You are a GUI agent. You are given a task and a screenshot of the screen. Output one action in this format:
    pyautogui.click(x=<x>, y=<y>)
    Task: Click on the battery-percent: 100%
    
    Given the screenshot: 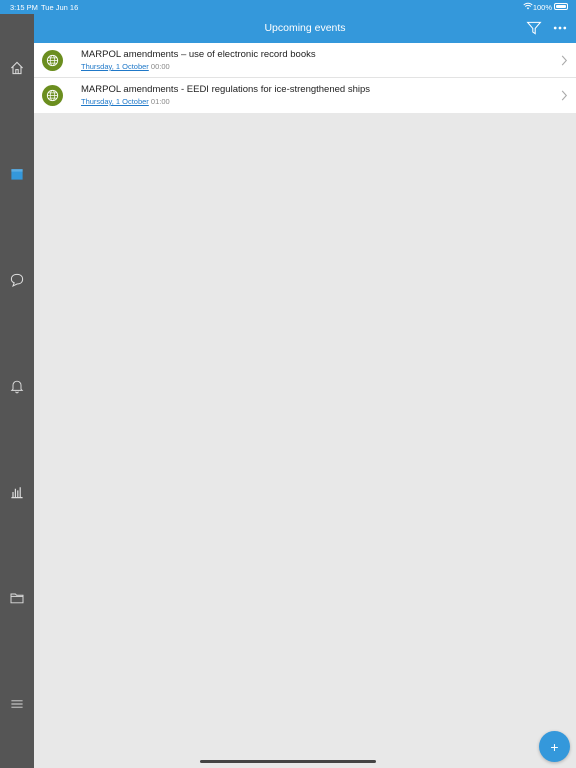 What is the action you would take?
    pyautogui.click(x=542, y=7)
    